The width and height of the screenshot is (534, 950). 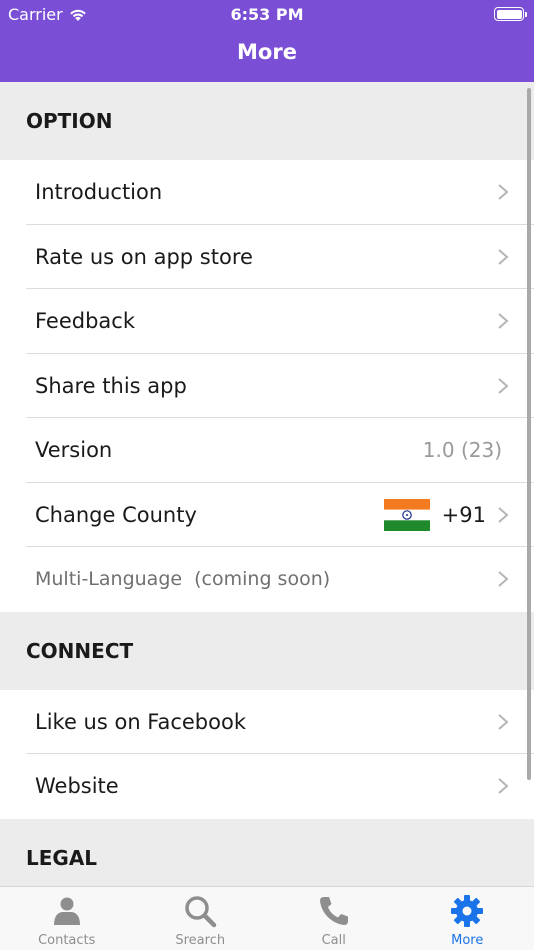 I want to click on row-multi-language: Multi-Language (coming soon), so click(x=267, y=579).